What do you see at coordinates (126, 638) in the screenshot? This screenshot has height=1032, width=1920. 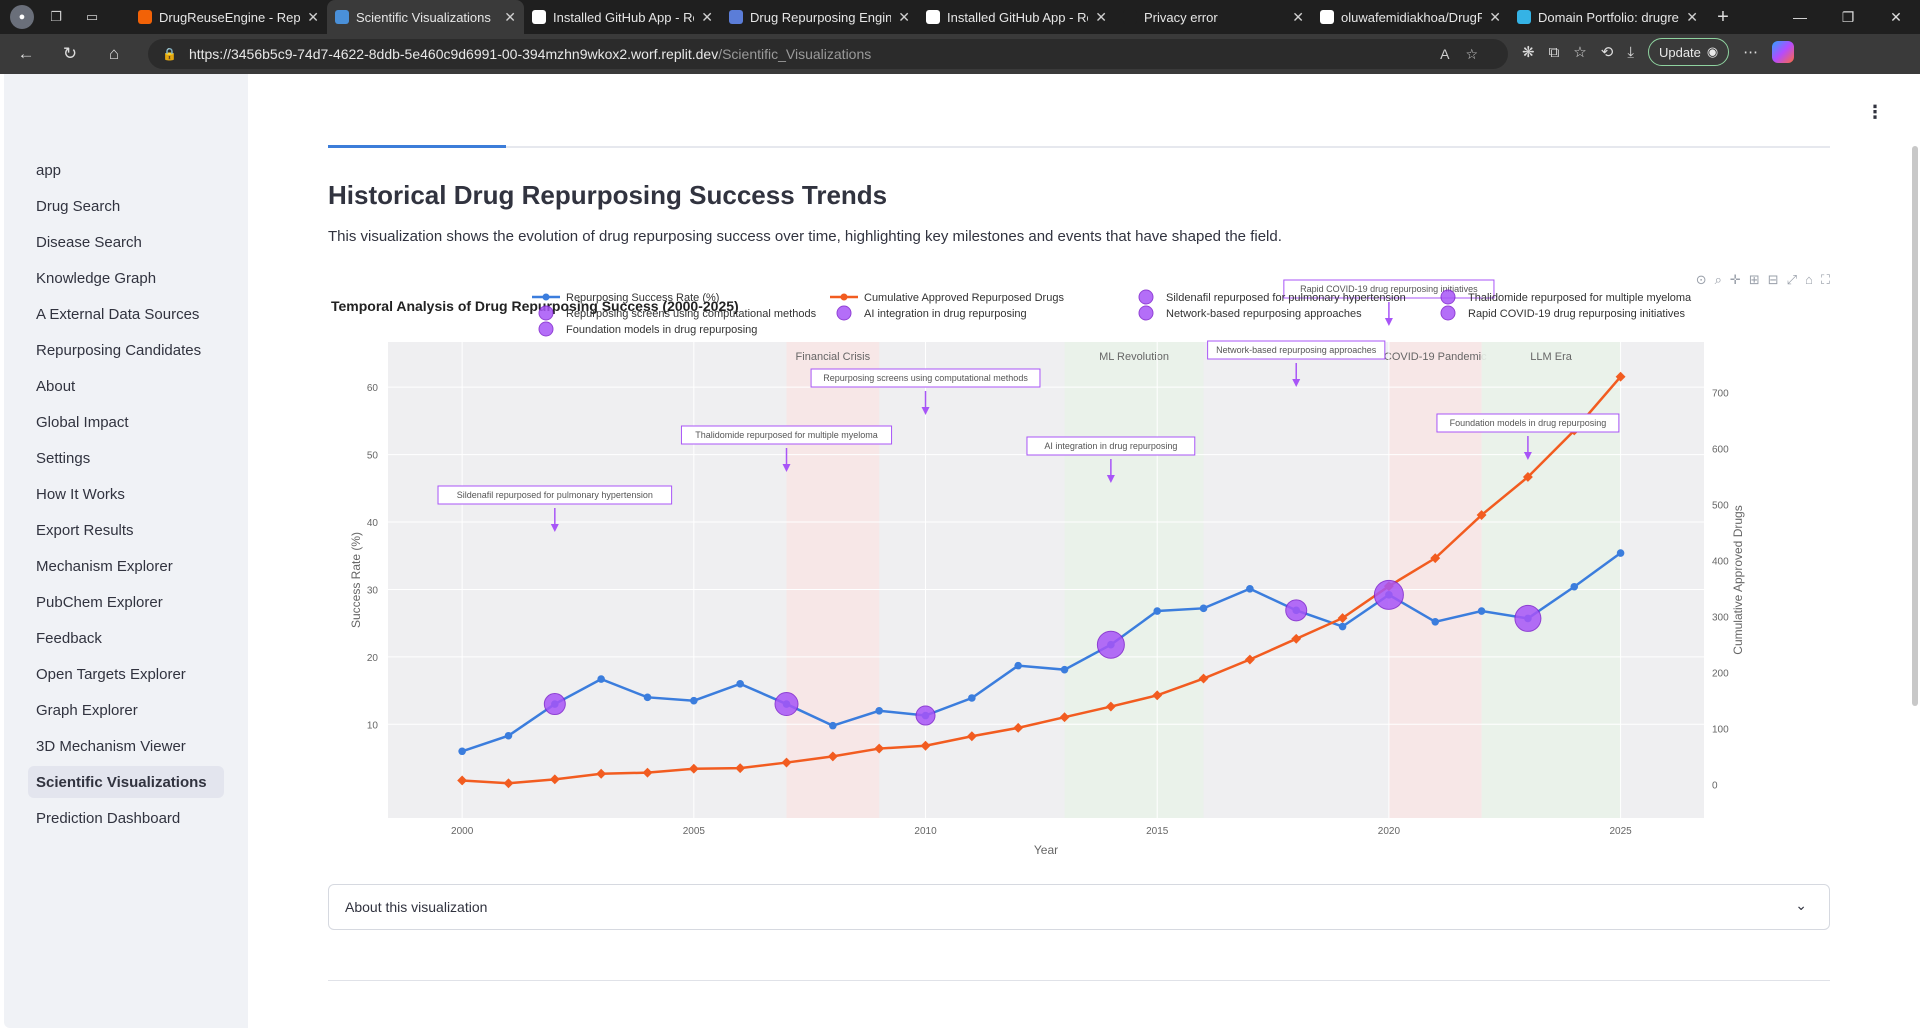 I see `sidebar-item: Feedback` at bounding box center [126, 638].